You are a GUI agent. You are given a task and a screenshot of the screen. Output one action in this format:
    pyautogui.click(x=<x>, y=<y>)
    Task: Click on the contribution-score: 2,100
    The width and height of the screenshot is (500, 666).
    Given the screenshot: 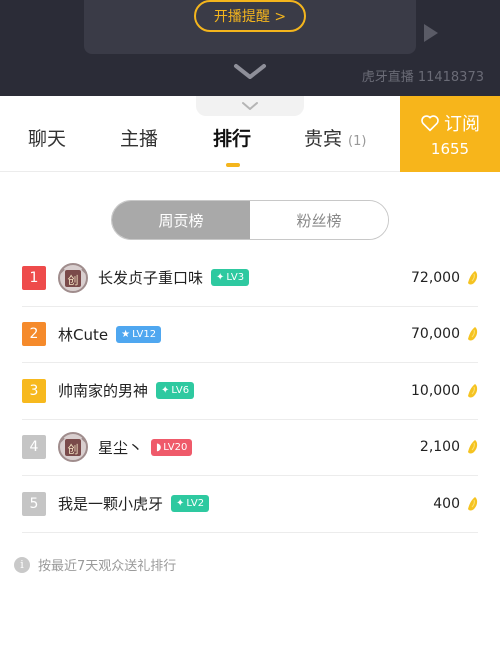 What is the action you would take?
    pyautogui.click(x=439, y=447)
    